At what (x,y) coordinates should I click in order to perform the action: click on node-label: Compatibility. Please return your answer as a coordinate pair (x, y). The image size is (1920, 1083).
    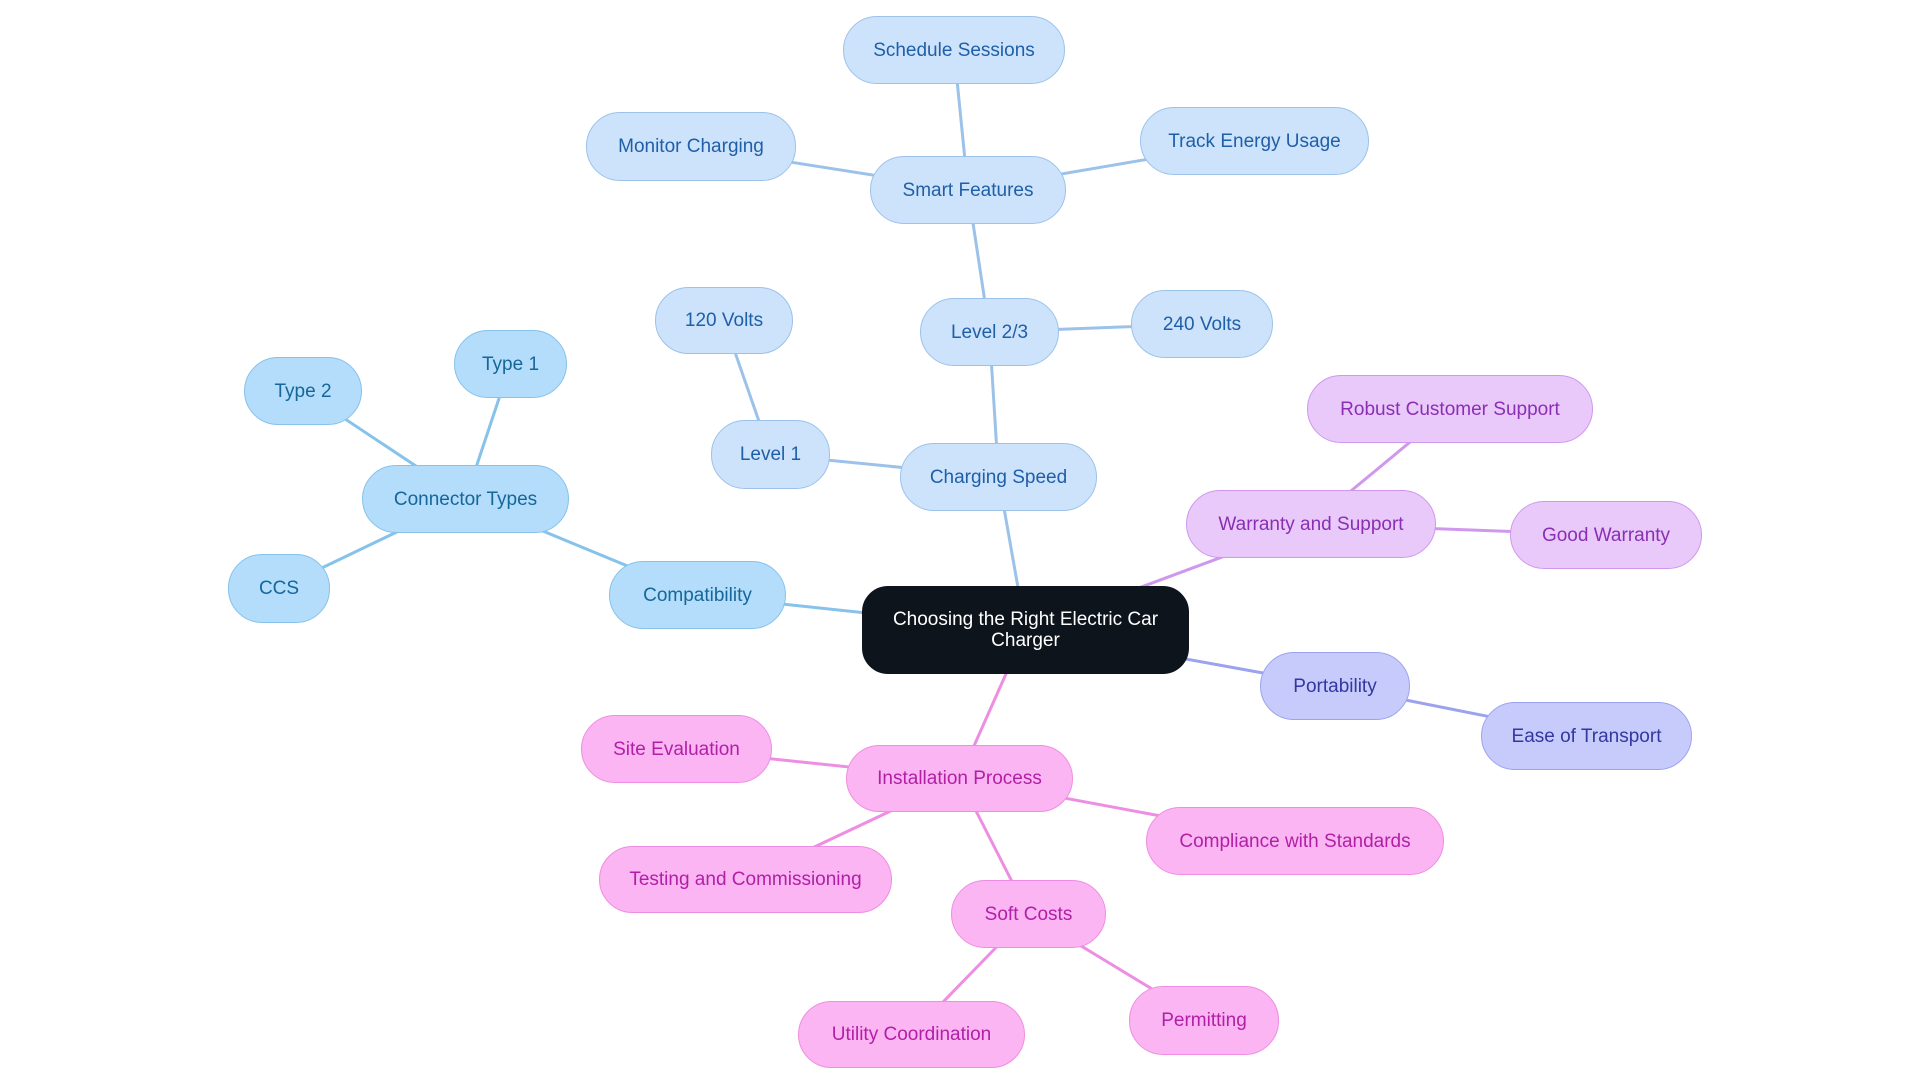
    Looking at the image, I should click on (697, 595).